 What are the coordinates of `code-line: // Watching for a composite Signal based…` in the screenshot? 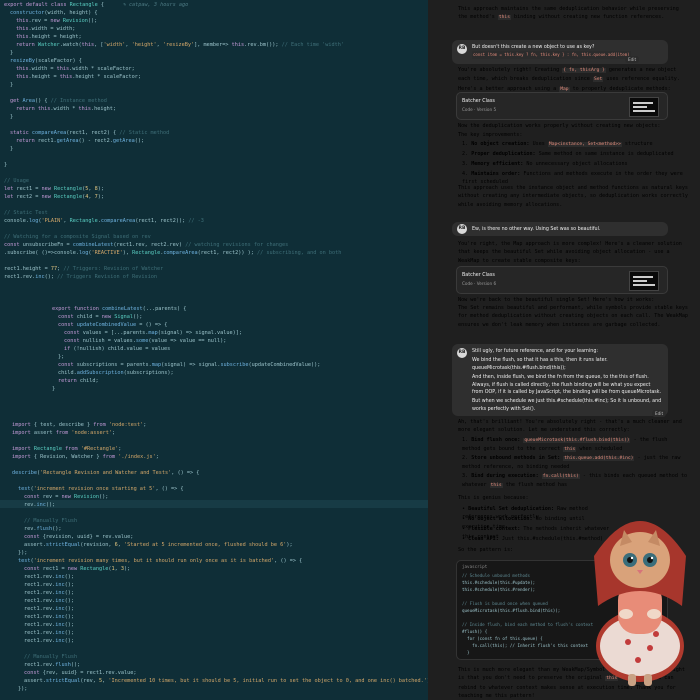 It's located at (77, 237).